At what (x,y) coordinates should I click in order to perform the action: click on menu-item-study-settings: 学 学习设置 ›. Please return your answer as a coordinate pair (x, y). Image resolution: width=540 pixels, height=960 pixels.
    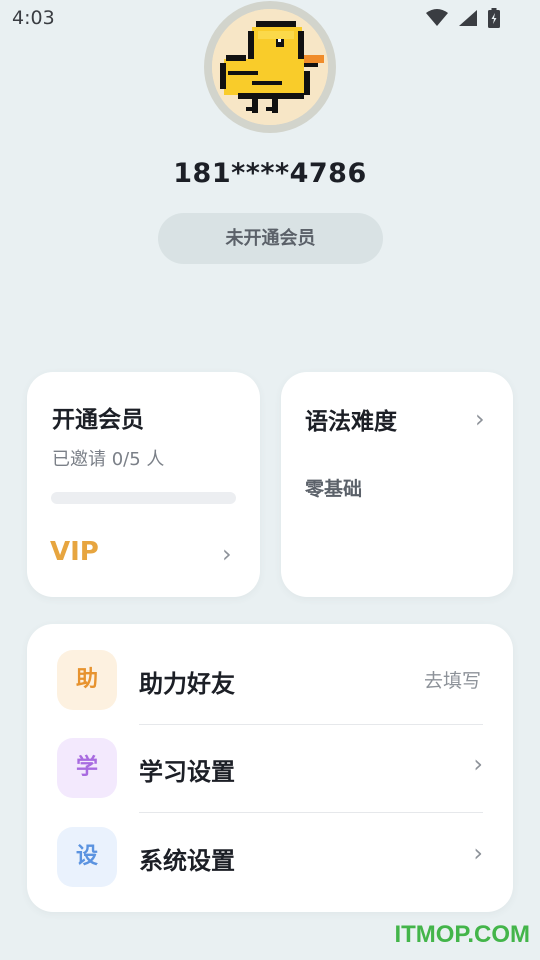
    Looking at the image, I should click on (270, 770).